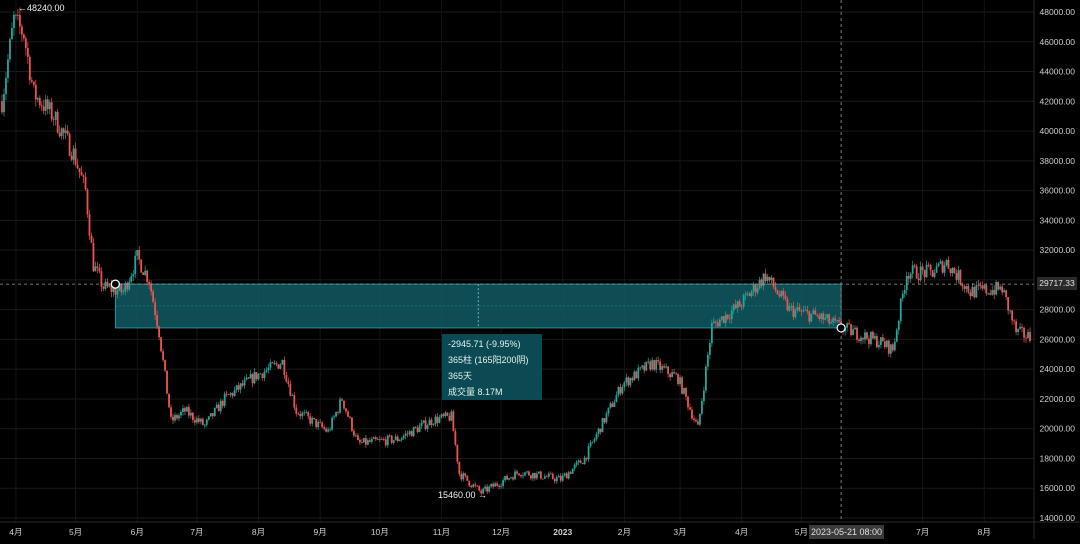 This screenshot has width=1080, height=544. Describe the element at coordinates (1058, 131) in the screenshot. I see `y-tick-label: 40000.00` at that location.